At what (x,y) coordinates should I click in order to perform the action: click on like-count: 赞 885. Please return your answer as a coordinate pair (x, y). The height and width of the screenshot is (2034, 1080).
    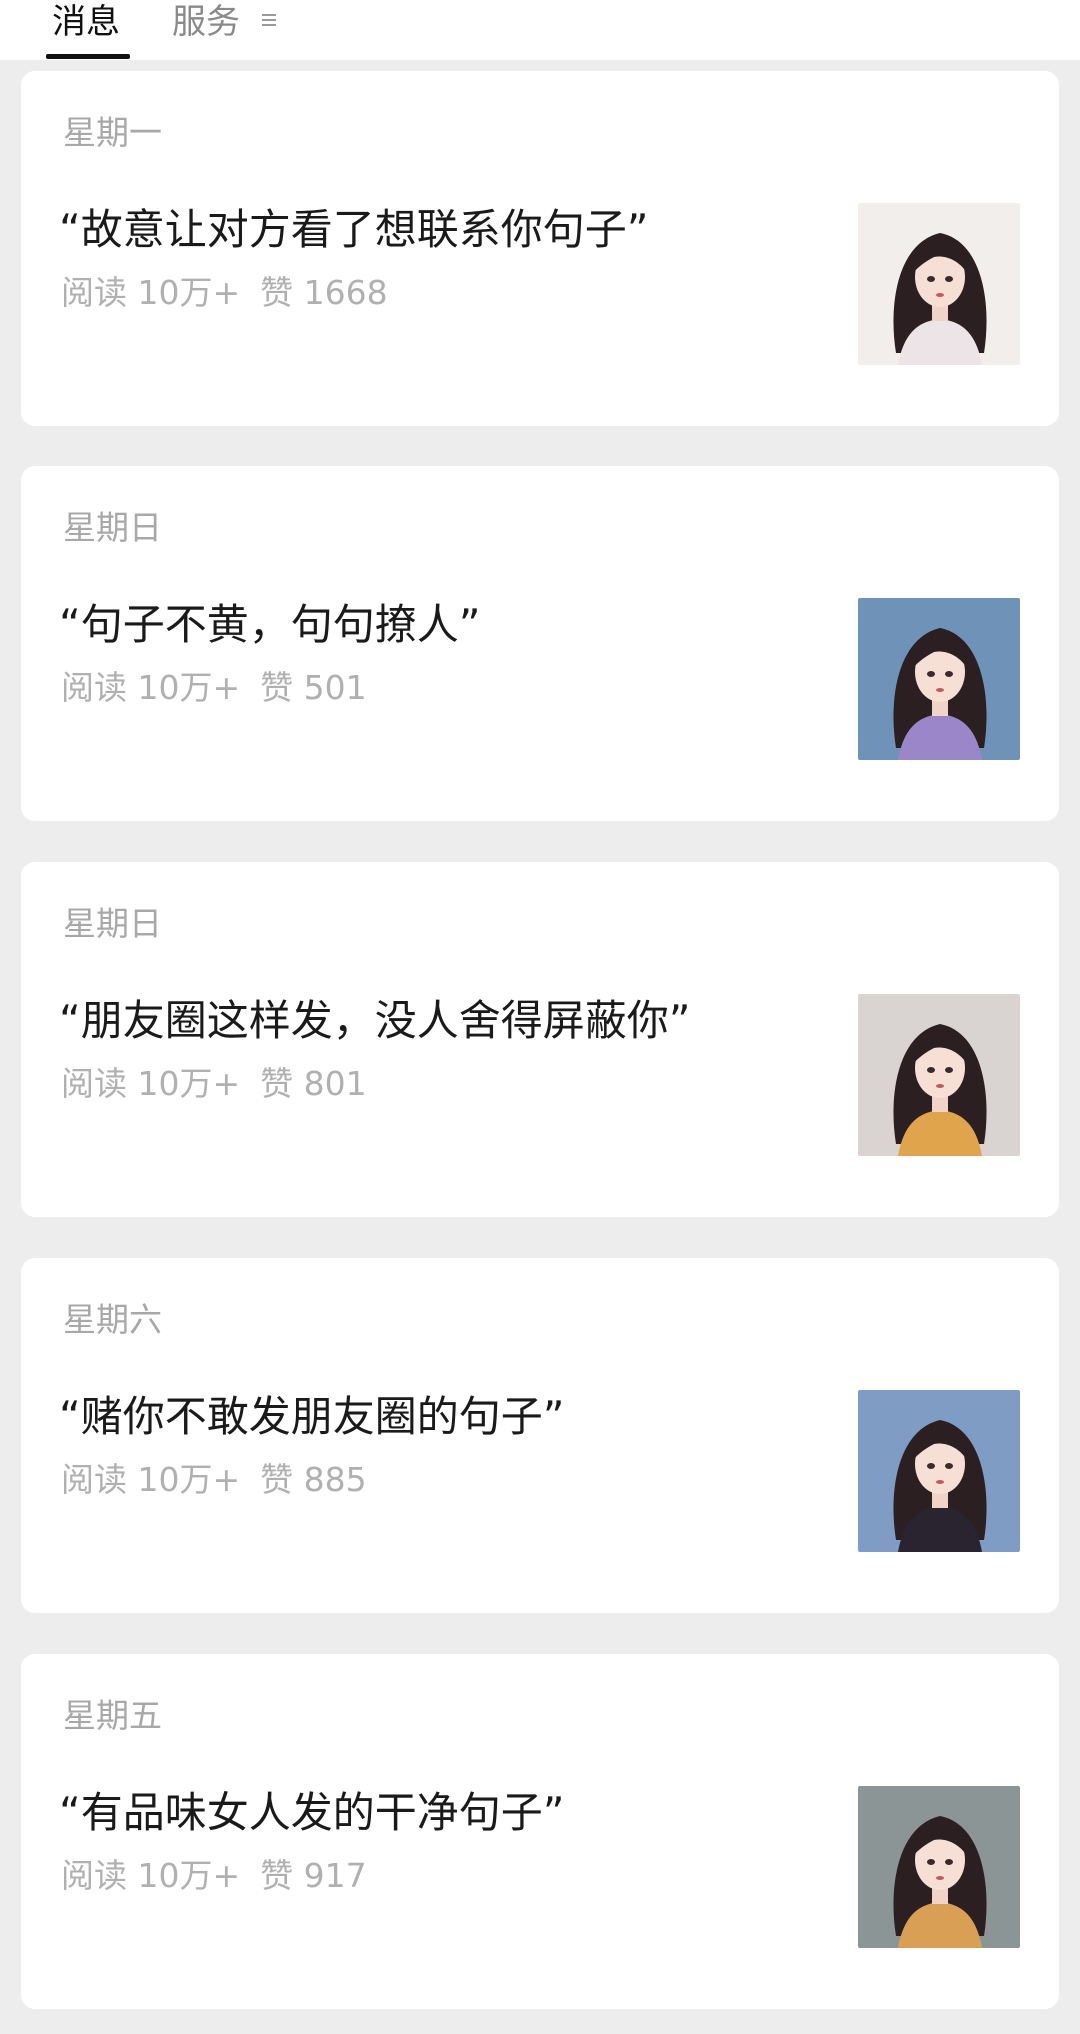
    Looking at the image, I should click on (313, 1479).